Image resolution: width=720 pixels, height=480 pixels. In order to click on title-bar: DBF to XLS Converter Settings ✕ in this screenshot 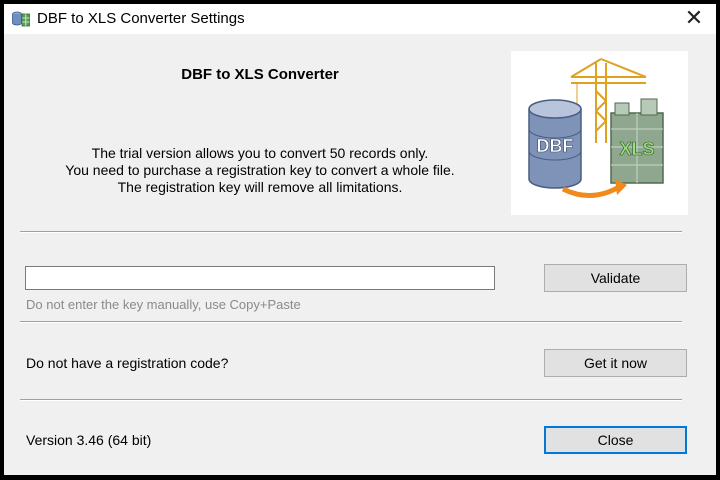, I will do `click(360, 19)`.